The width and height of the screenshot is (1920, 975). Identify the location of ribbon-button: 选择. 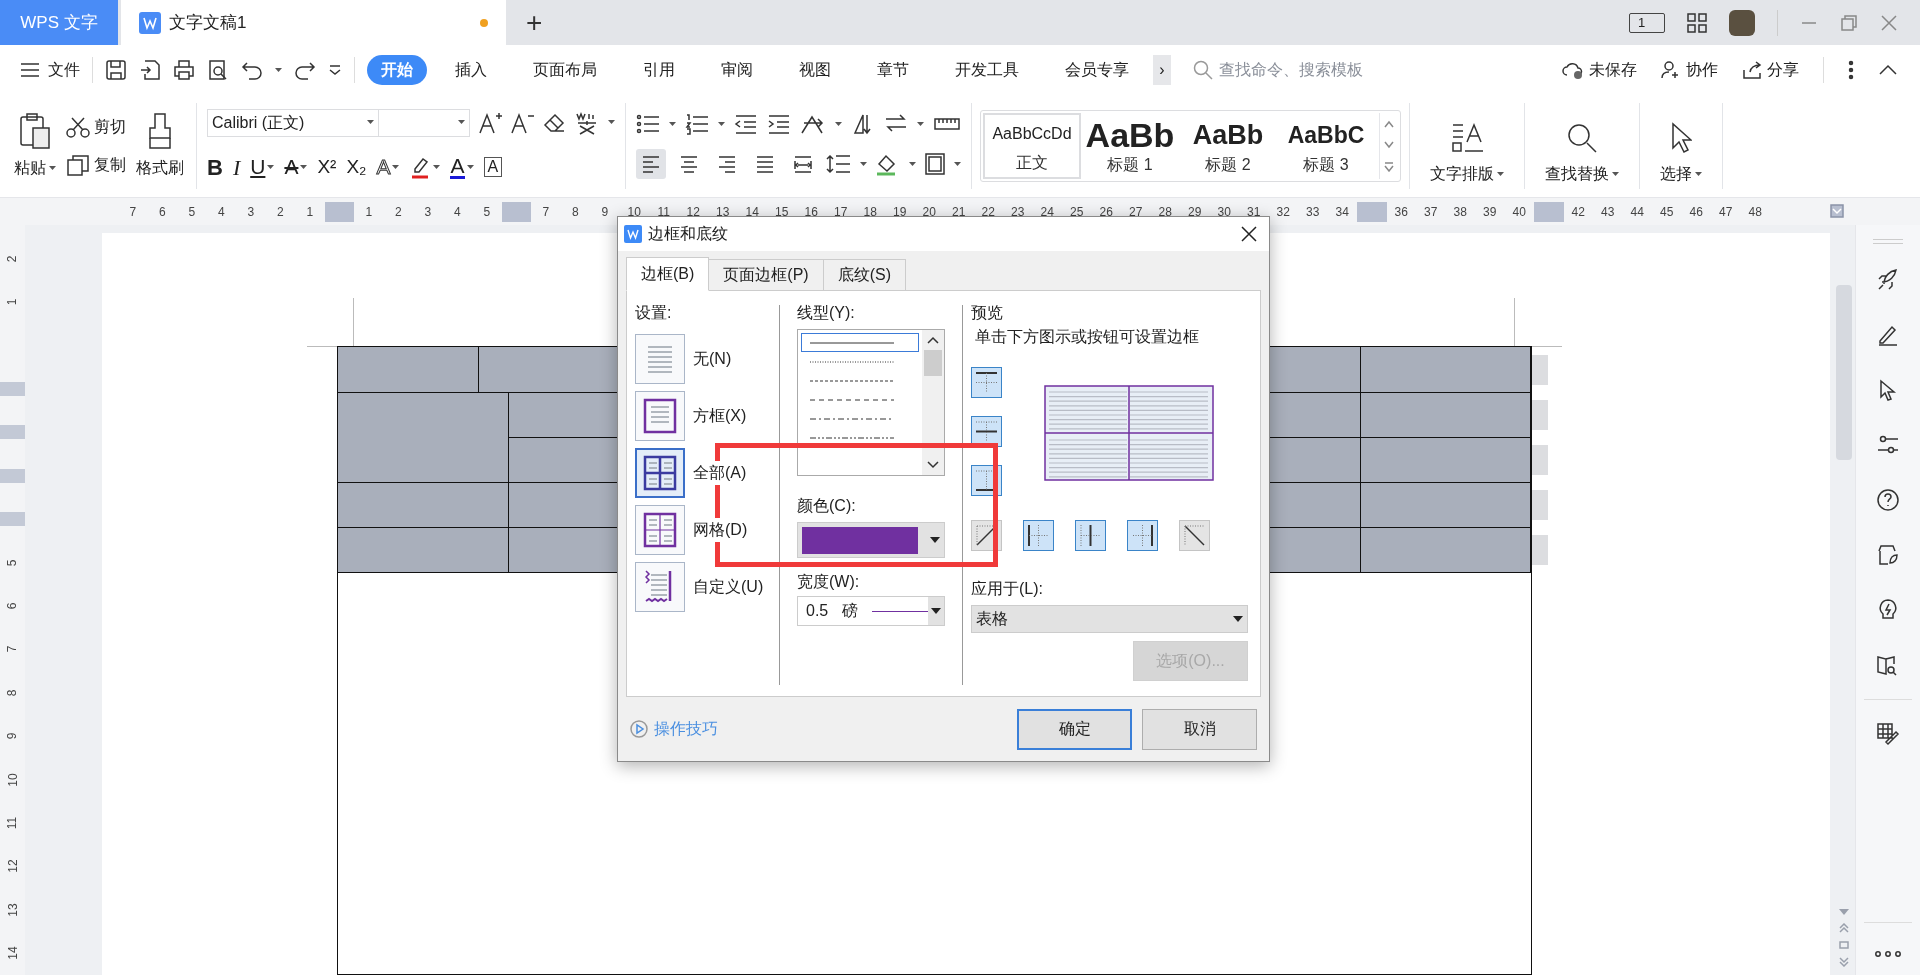
(1681, 146).